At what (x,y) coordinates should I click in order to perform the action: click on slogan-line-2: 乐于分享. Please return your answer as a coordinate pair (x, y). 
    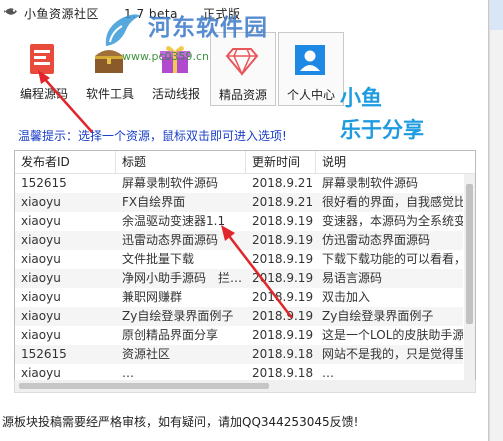
    Looking at the image, I should click on (382, 130).